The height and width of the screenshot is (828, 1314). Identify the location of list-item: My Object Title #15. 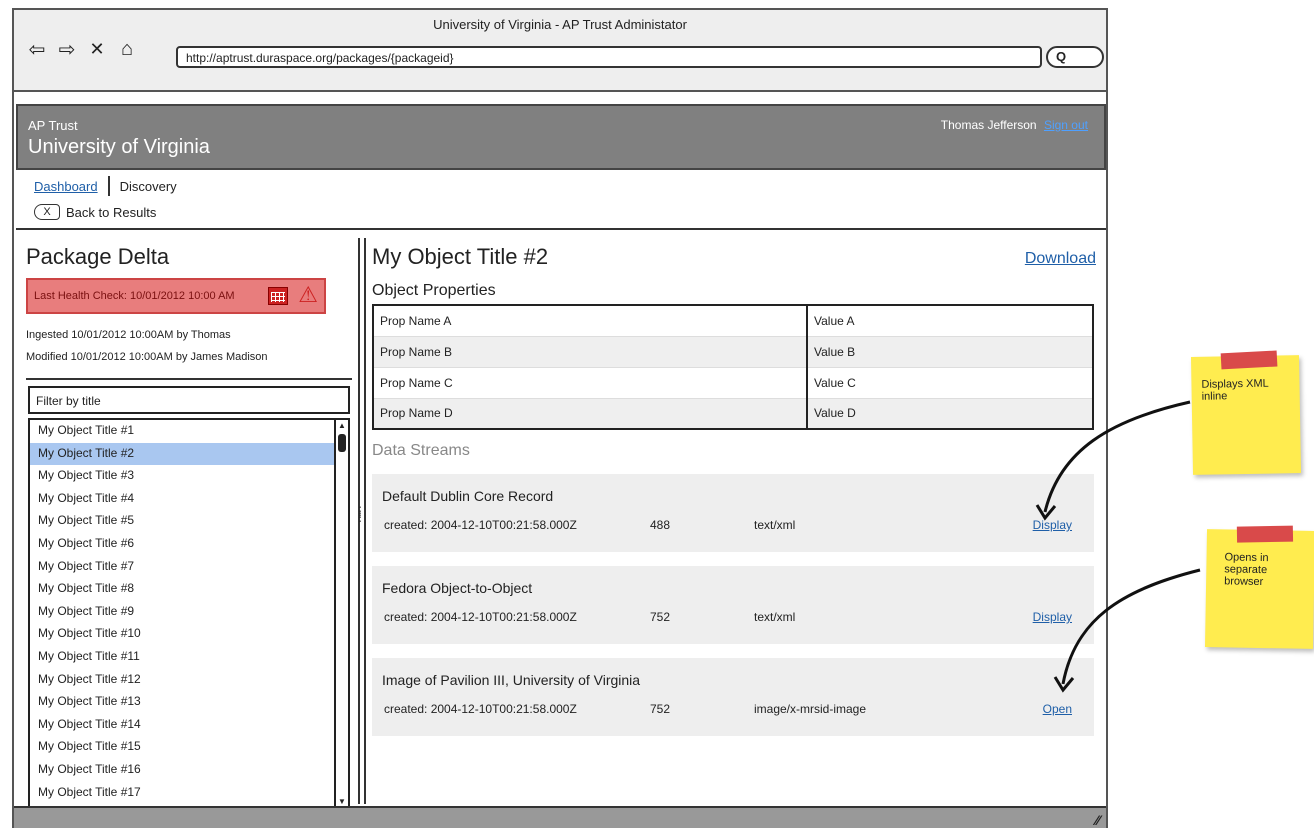
(182, 747).